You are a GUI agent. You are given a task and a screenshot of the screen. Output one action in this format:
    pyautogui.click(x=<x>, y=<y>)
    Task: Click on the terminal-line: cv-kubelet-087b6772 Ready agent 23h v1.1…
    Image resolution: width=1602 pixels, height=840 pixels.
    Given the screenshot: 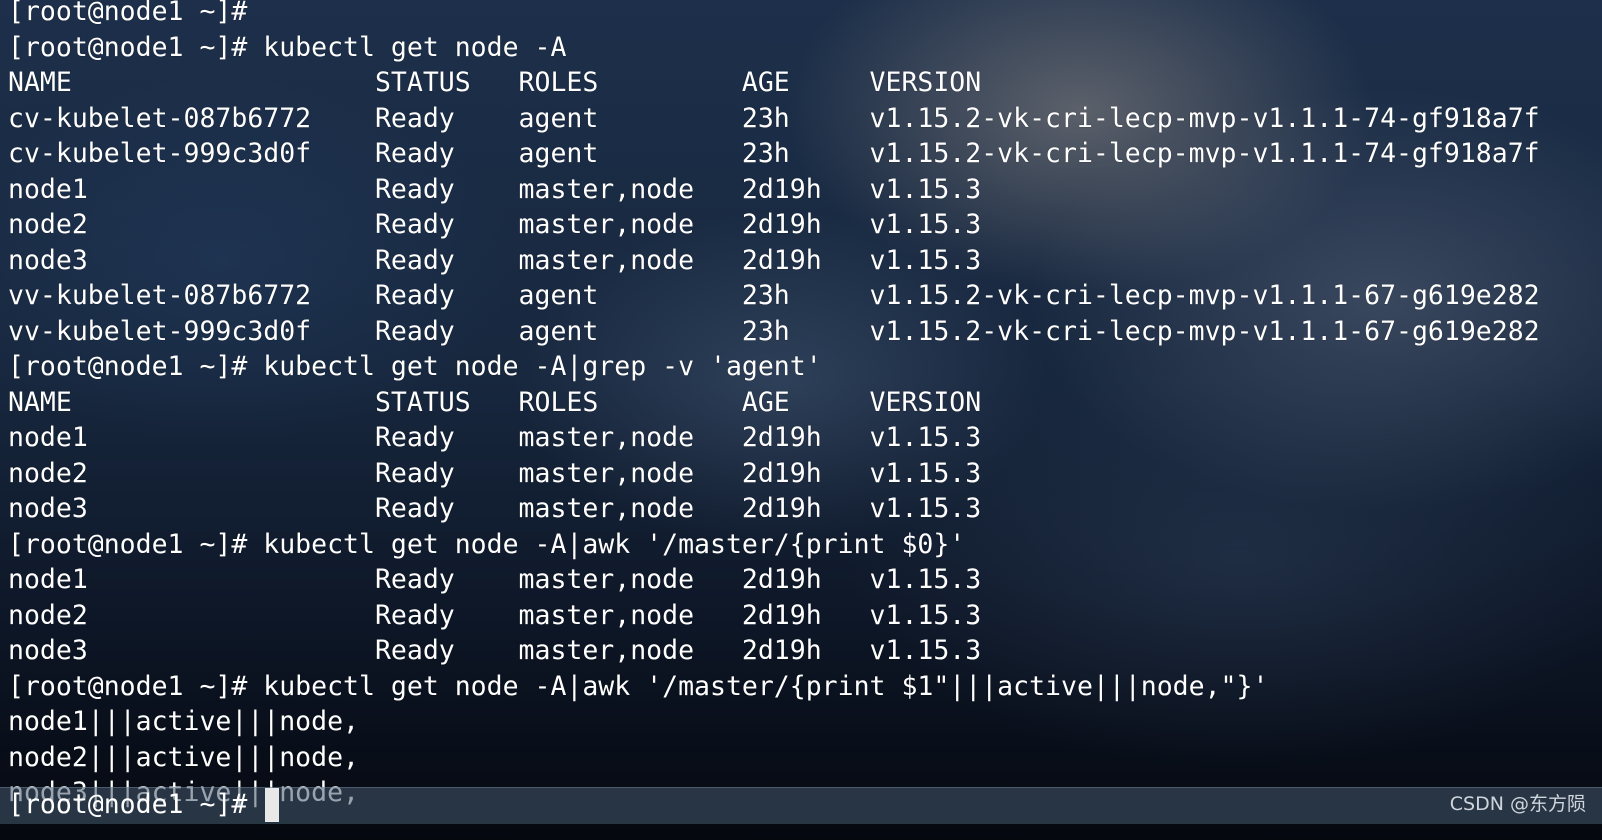 What is the action you would take?
    pyautogui.click(x=774, y=118)
    